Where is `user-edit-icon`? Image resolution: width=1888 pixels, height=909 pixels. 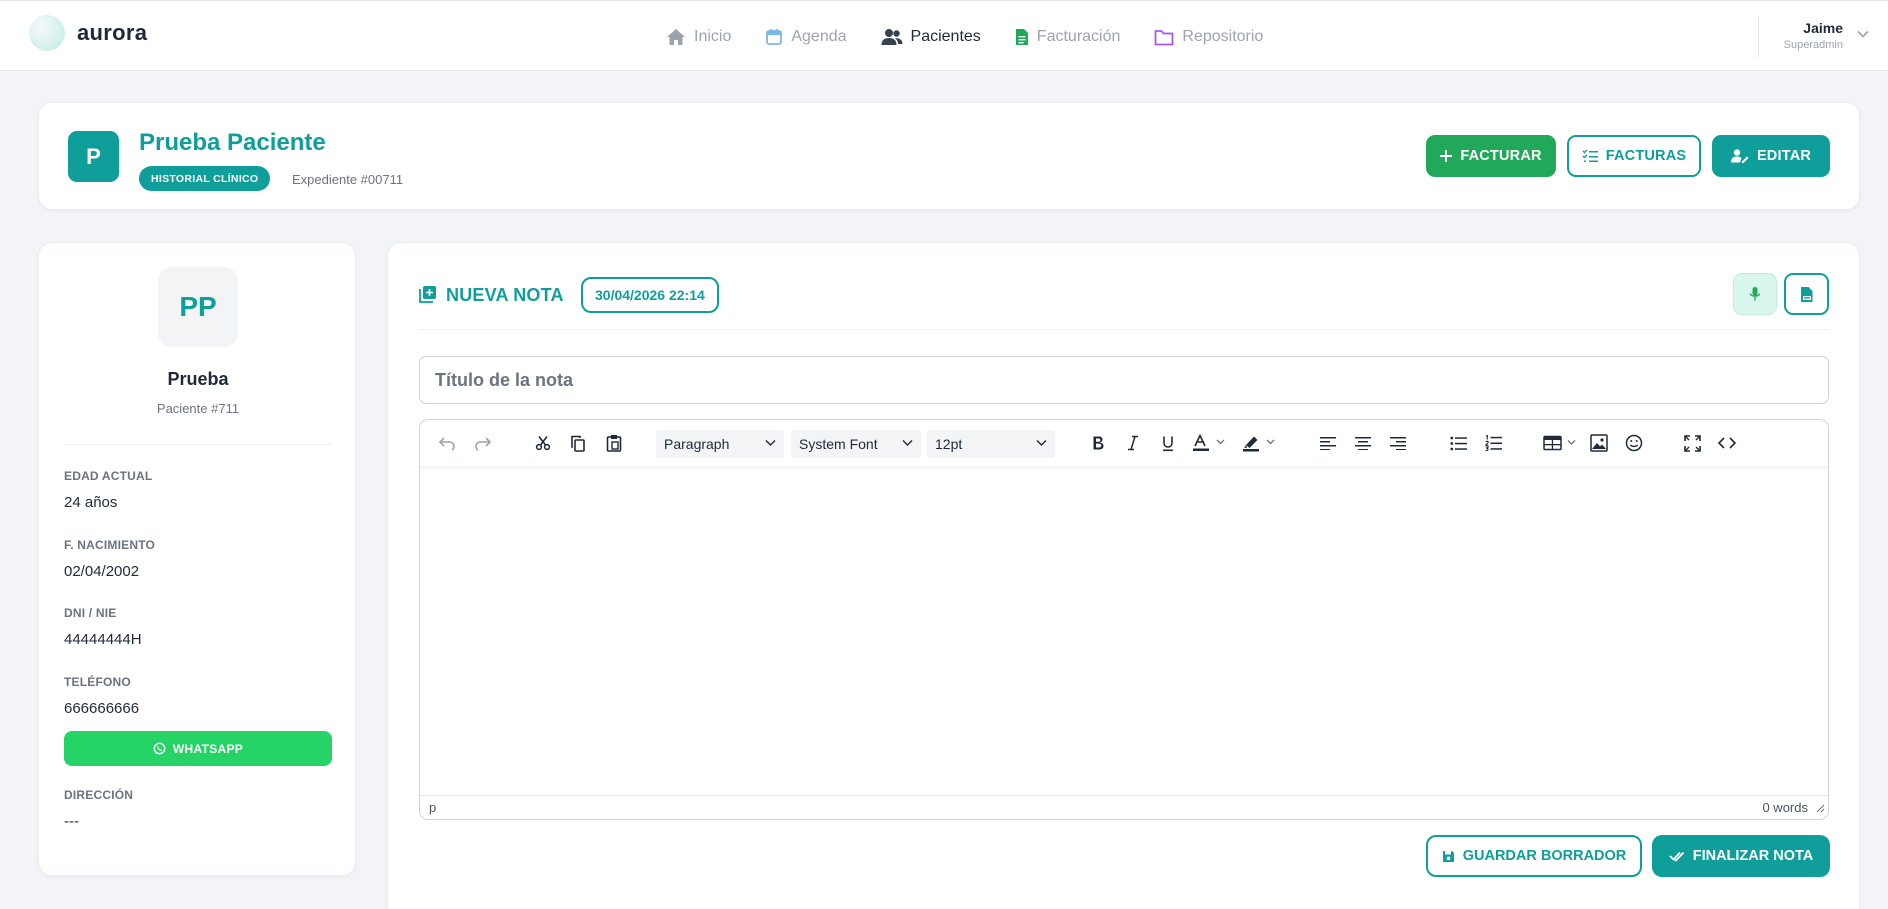
user-edit-icon is located at coordinates (1739, 156).